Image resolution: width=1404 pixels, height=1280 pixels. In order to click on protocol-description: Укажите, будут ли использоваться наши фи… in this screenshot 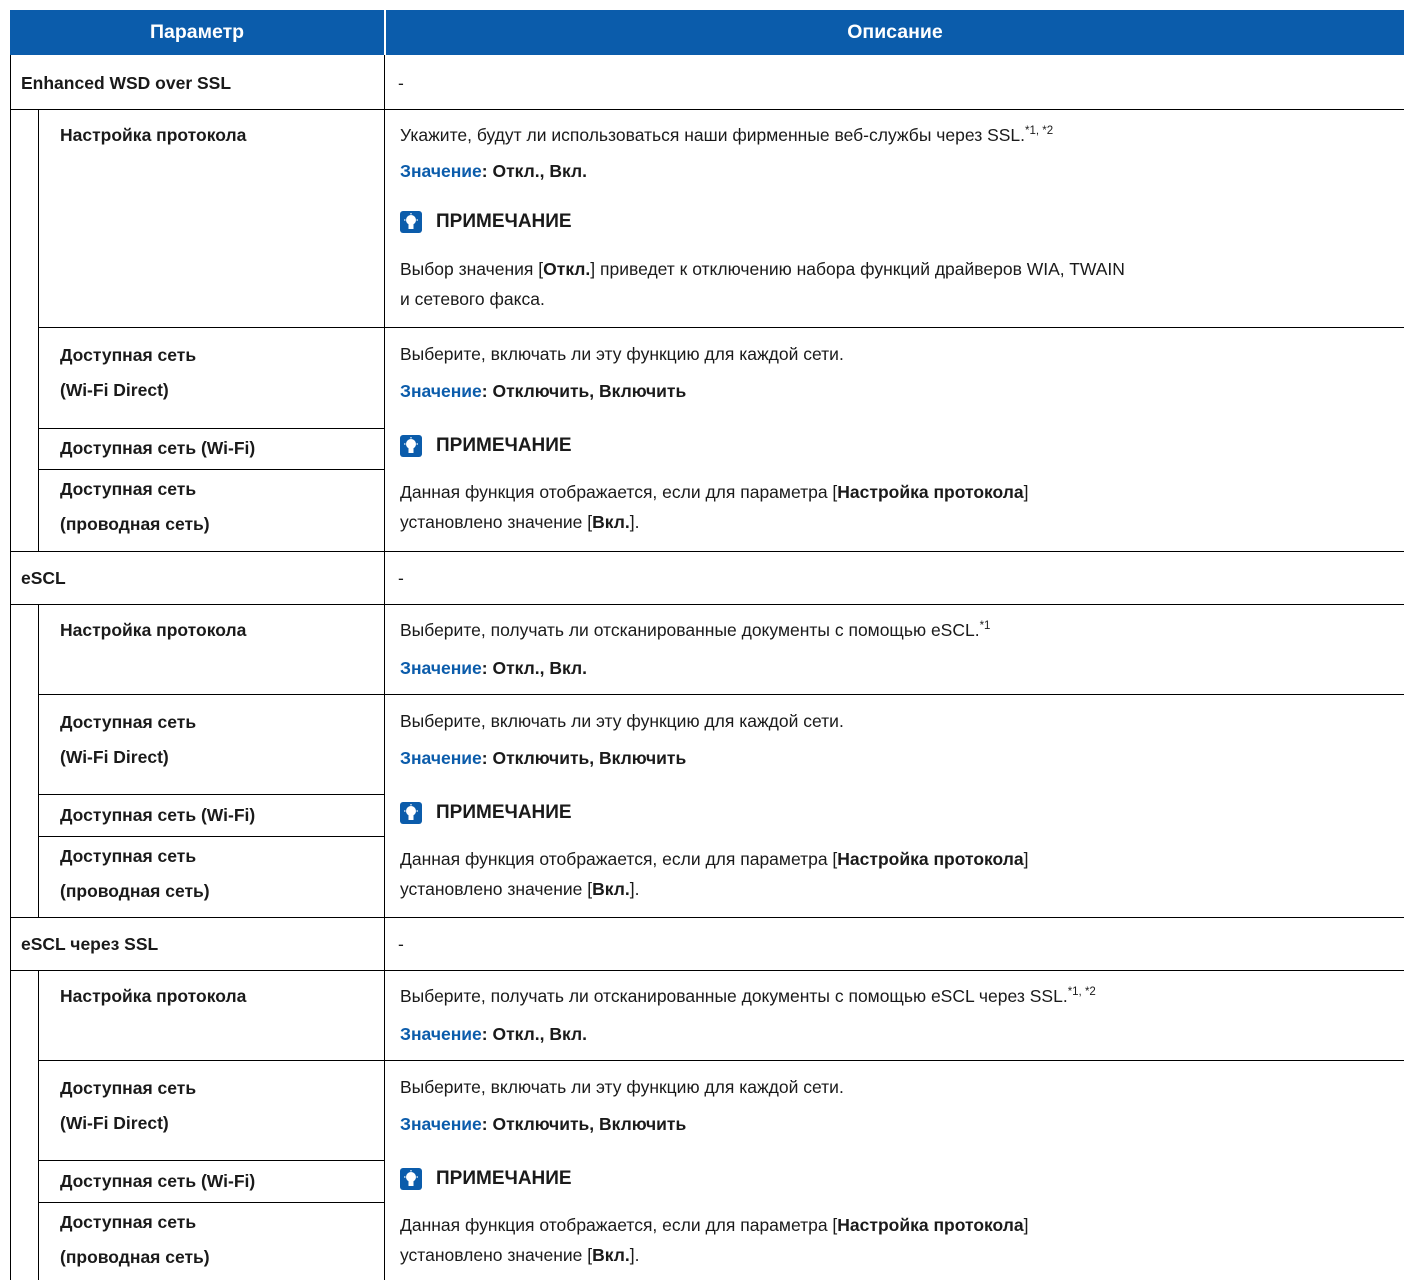, I will do `click(727, 135)`.